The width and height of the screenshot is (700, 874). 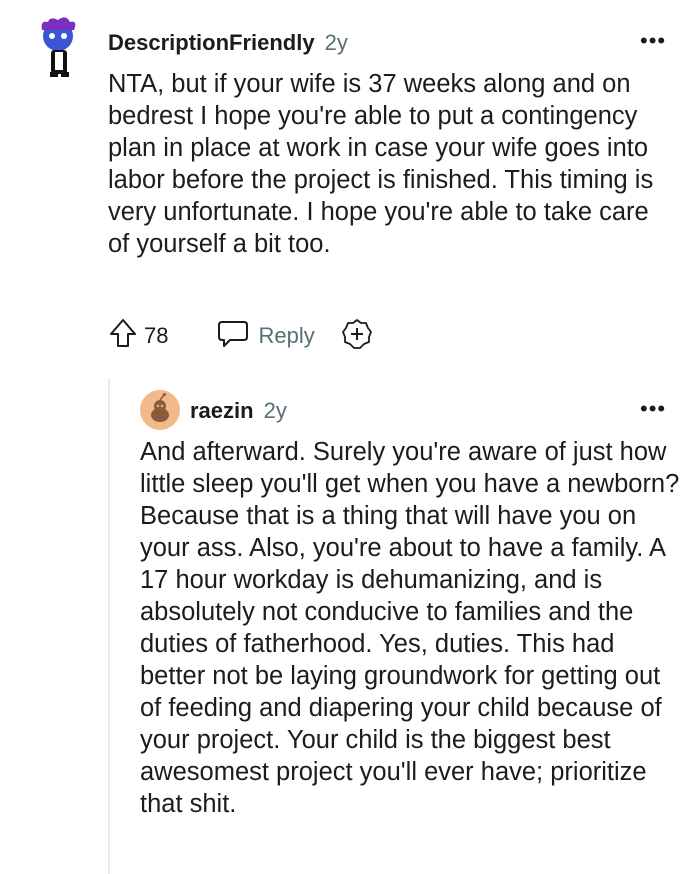 I want to click on comment-author: DescriptionFriendly, so click(x=211, y=43).